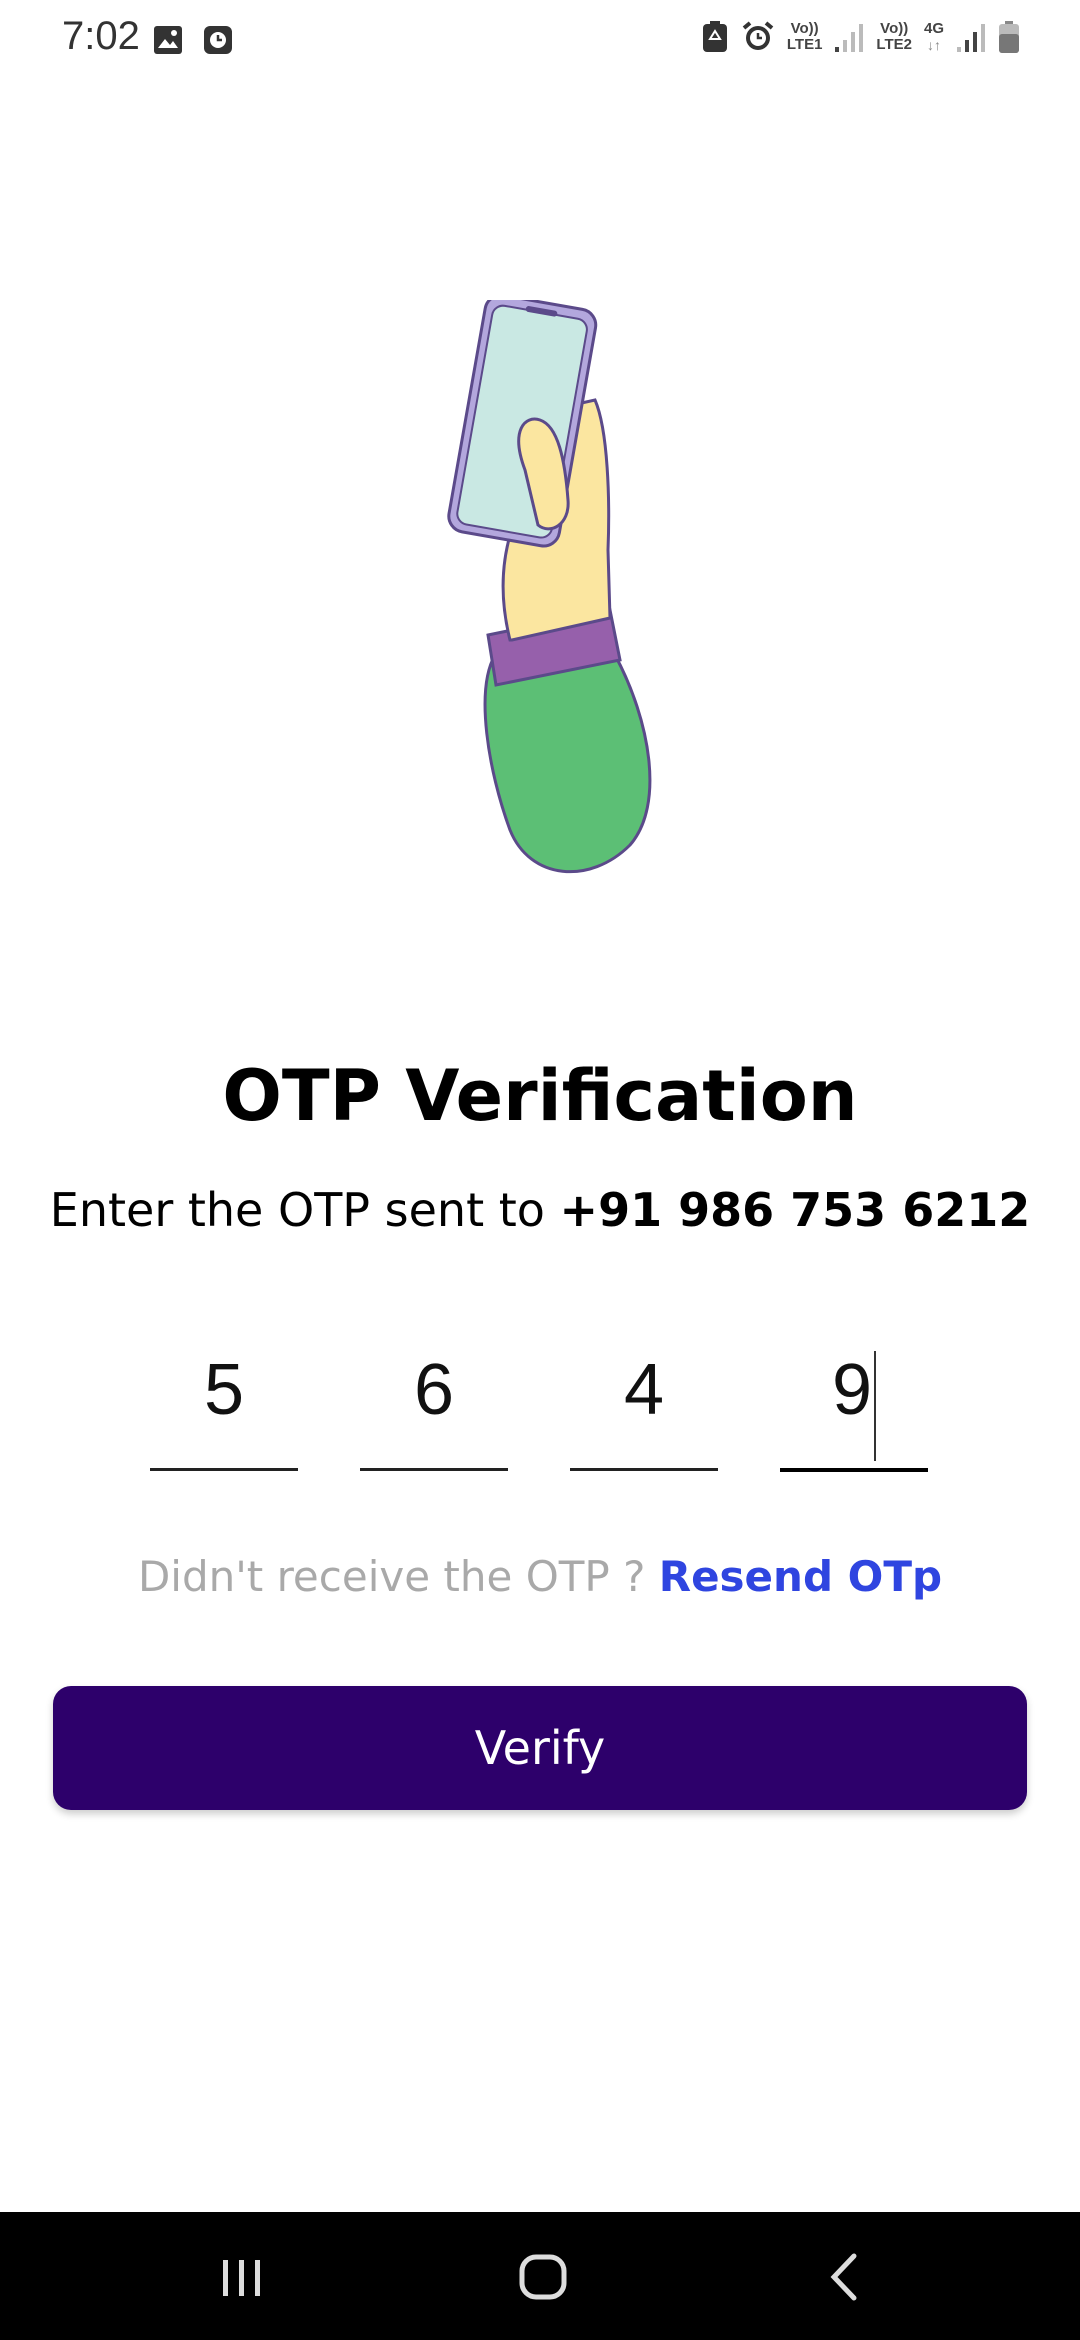 The image size is (1080, 2340). What do you see at coordinates (933, 28) in the screenshot?
I see `network-type-label: 4G` at bounding box center [933, 28].